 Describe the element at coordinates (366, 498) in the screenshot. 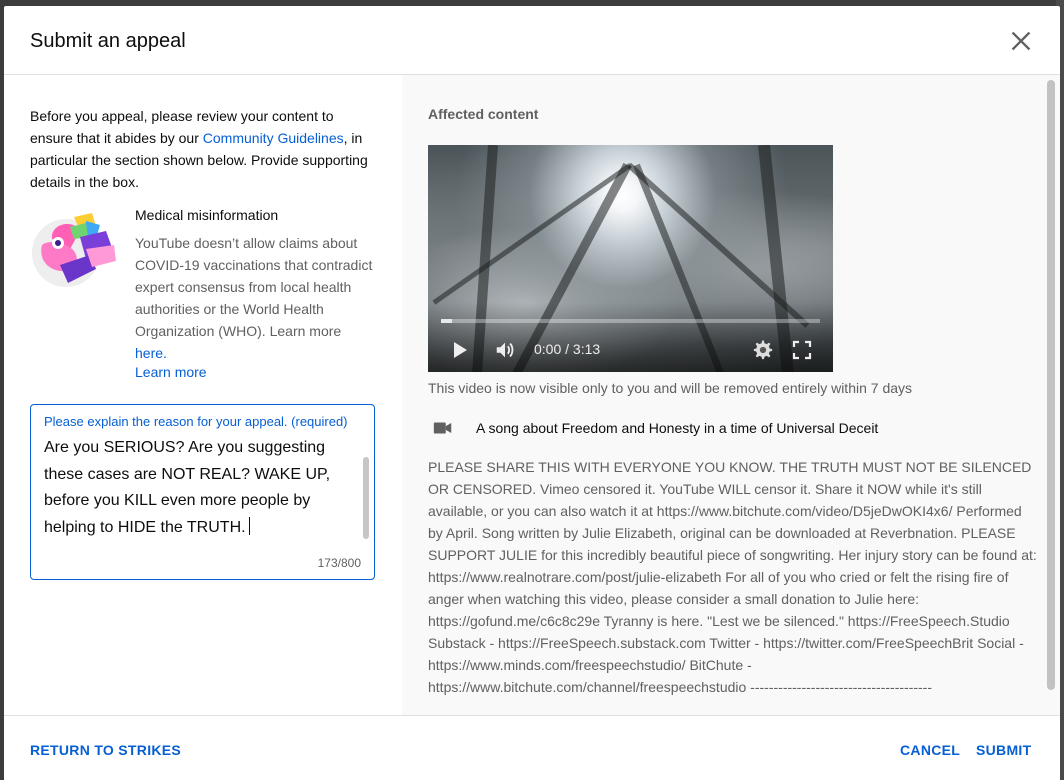

I see `appeal-scrollbar` at that location.